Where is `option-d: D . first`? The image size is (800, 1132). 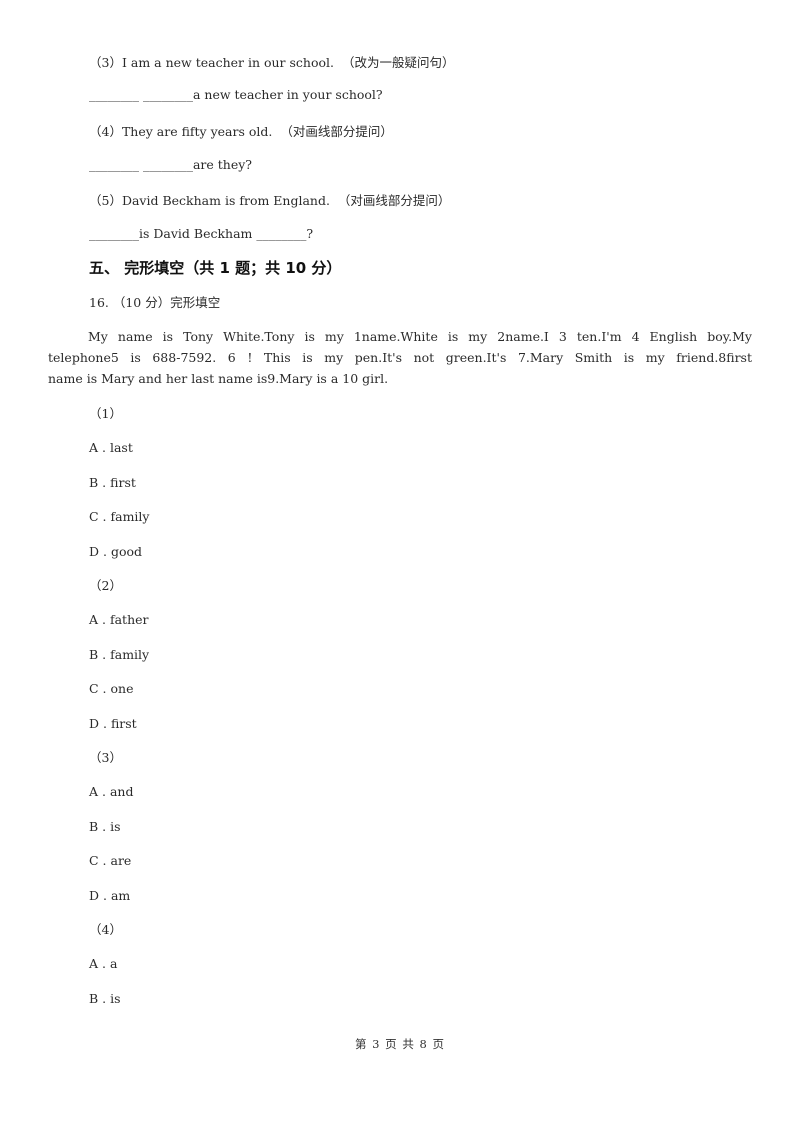 option-d: D . first is located at coordinates (113, 723).